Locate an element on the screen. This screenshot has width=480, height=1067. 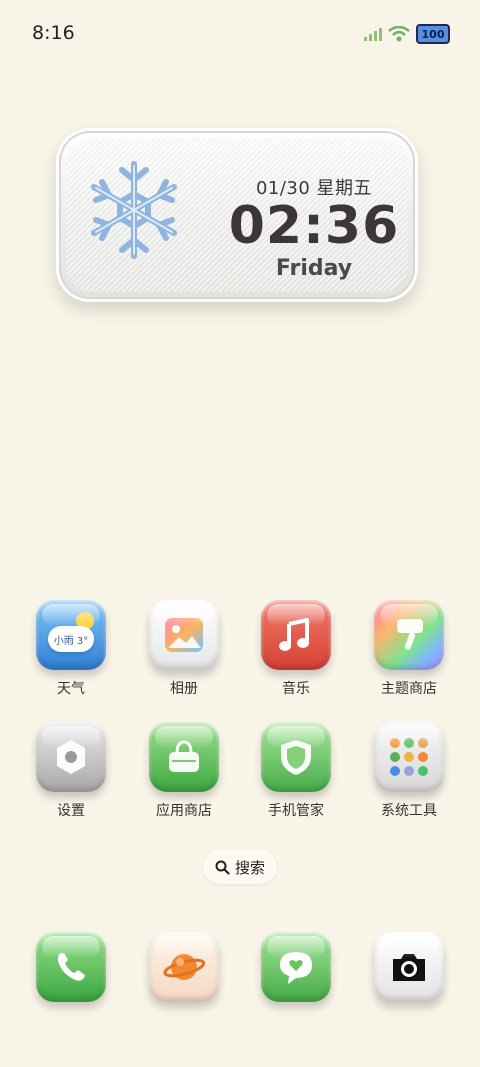
shield-icon is located at coordinates (296, 757).